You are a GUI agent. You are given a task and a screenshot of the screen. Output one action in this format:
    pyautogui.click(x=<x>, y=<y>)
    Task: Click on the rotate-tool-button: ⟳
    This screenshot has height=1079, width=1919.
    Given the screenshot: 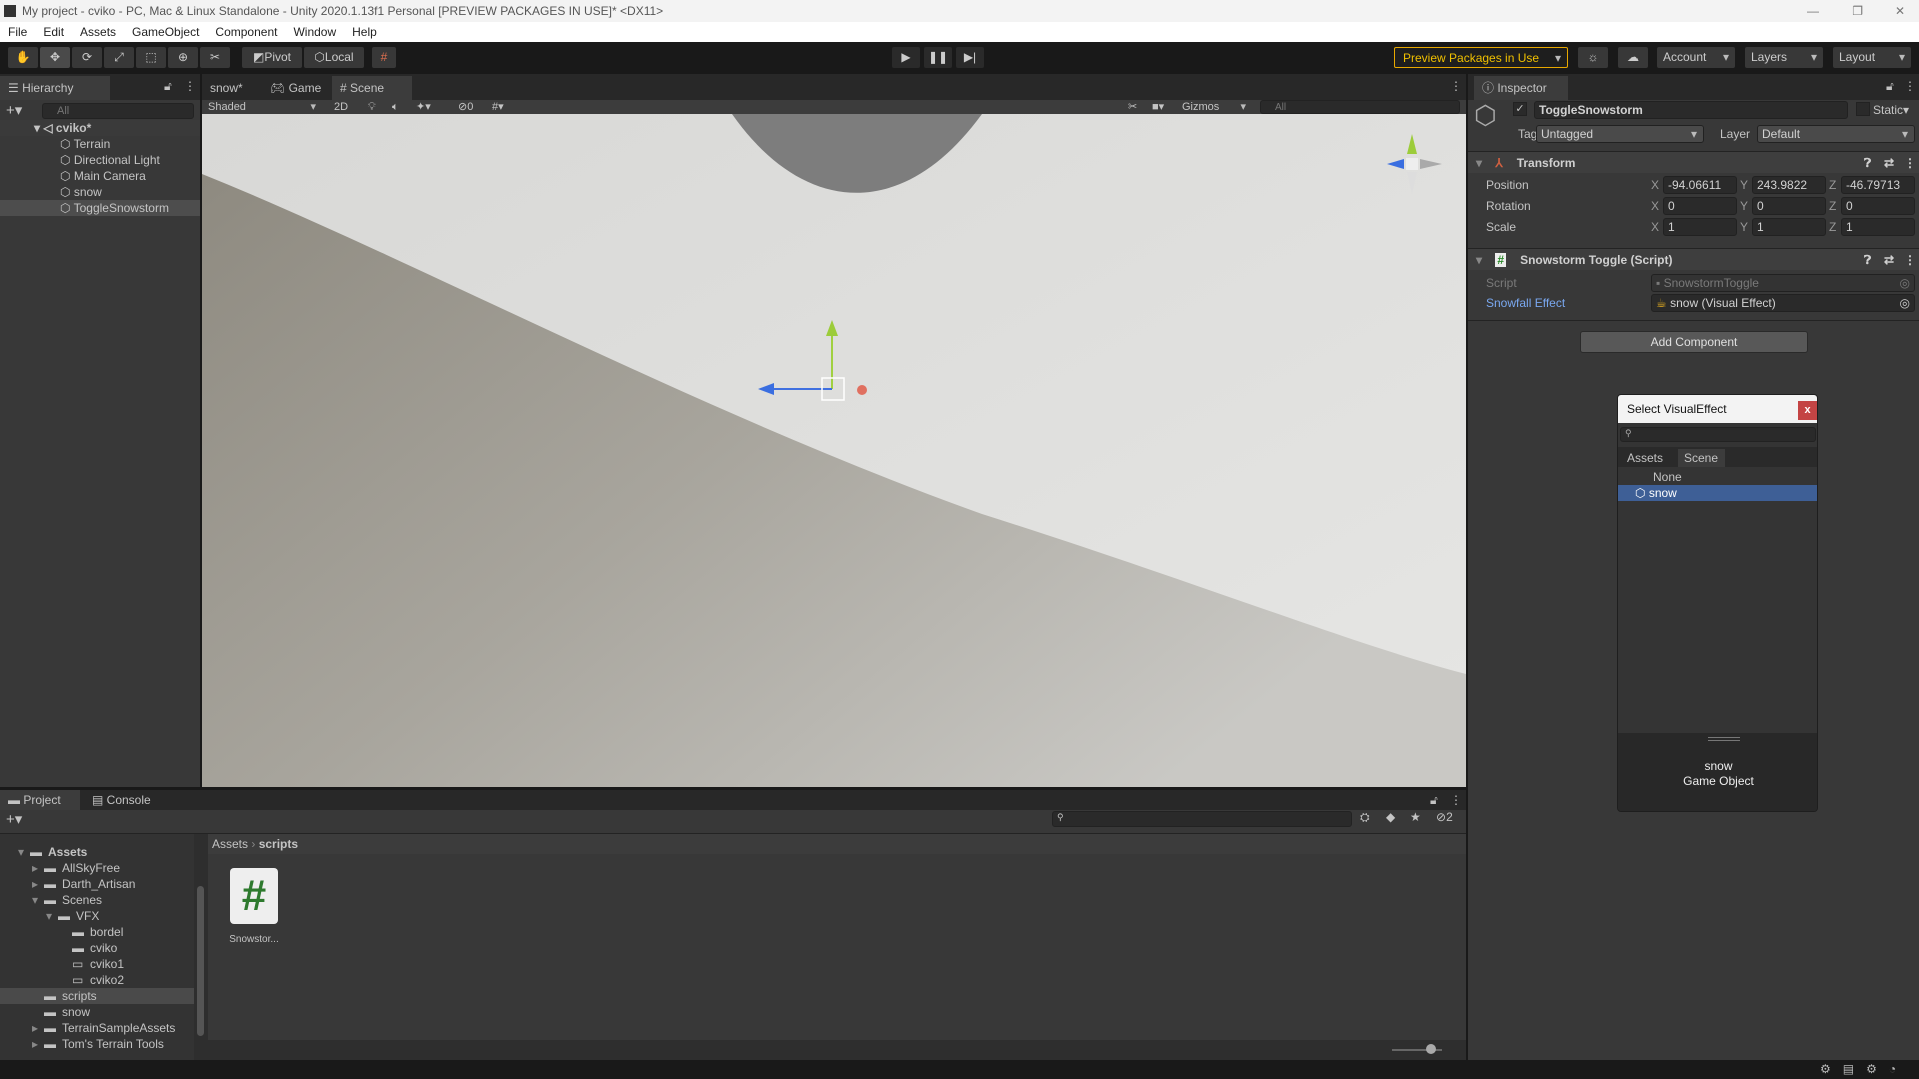 What is the action you would take?
    pyautogui.click(x=87, y=57)
    